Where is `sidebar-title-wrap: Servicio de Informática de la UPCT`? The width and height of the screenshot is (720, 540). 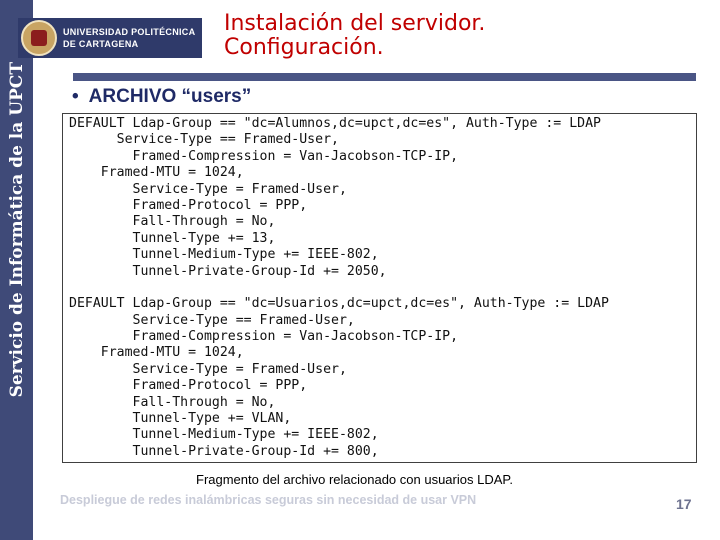 sidebar-title-wrap: Servicio de Informática de la UPCT is located at coordinates (17, 230).